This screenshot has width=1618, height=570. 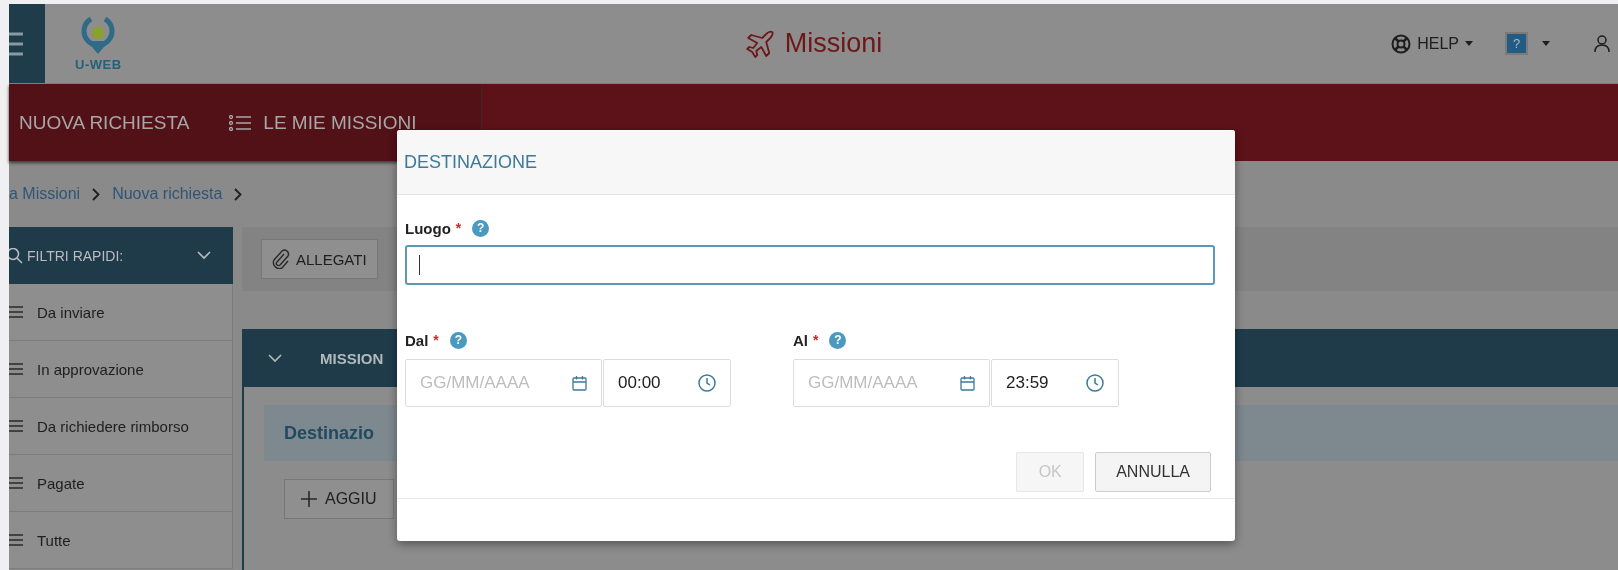 What do you see at coordinates (428, 228) in the screenshot?
I see `field-label: Luogo` at bounding box center [428, 228].